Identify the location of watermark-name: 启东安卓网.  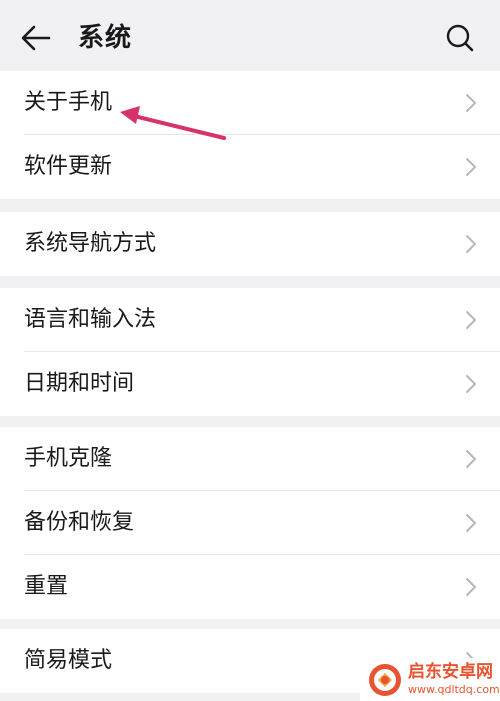
(450, 672).